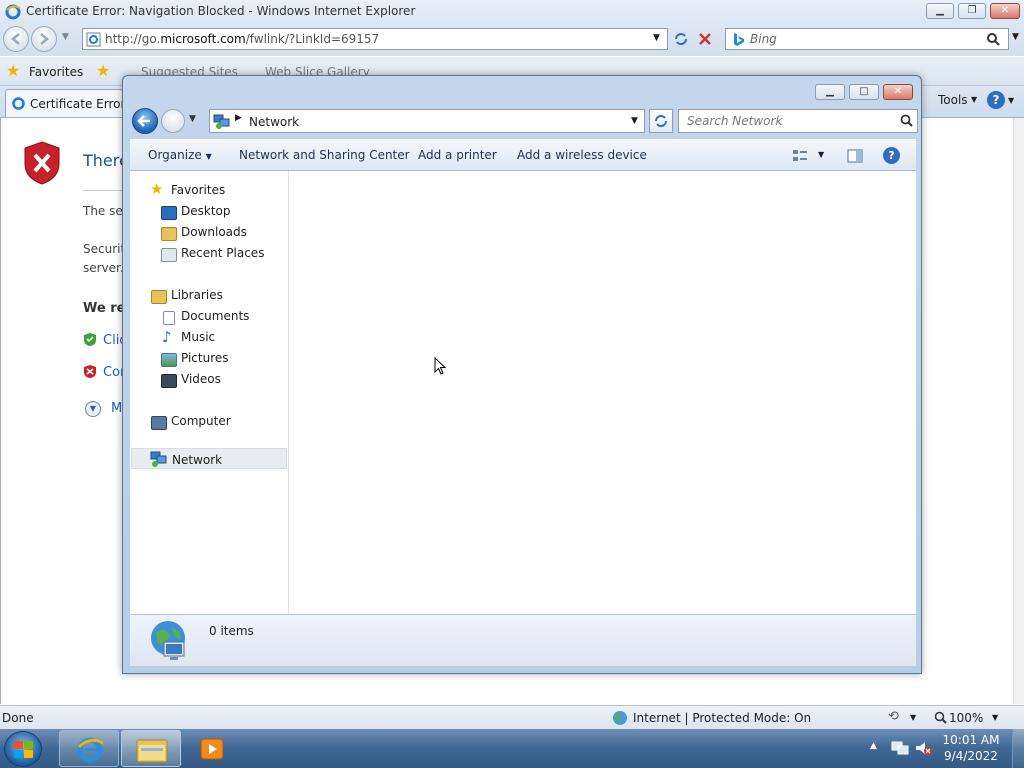 The width and height of the screenshot is (1024, 768). I want to click on nav-documents: Documents, so click(215, 316).